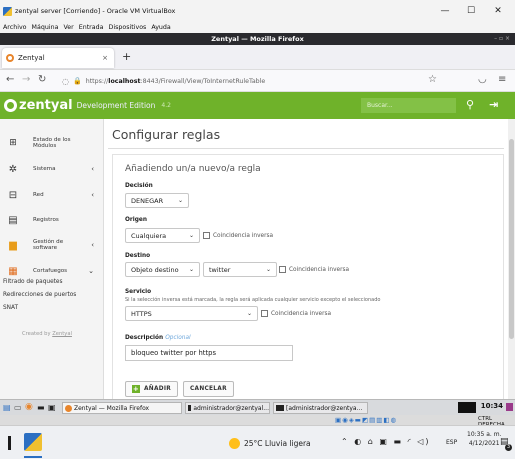  What do you see at coordinates (191, 313) in the screenshot?
I see `servicio-select: HTTPS ⌄` at bounding box center [191, 313].